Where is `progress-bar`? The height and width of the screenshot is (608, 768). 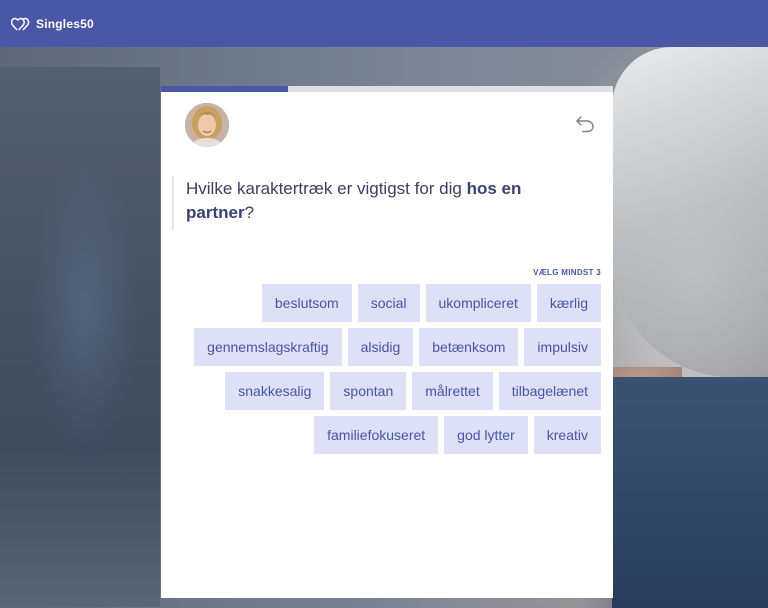
progress-bar is located at coordinates (387, 89).